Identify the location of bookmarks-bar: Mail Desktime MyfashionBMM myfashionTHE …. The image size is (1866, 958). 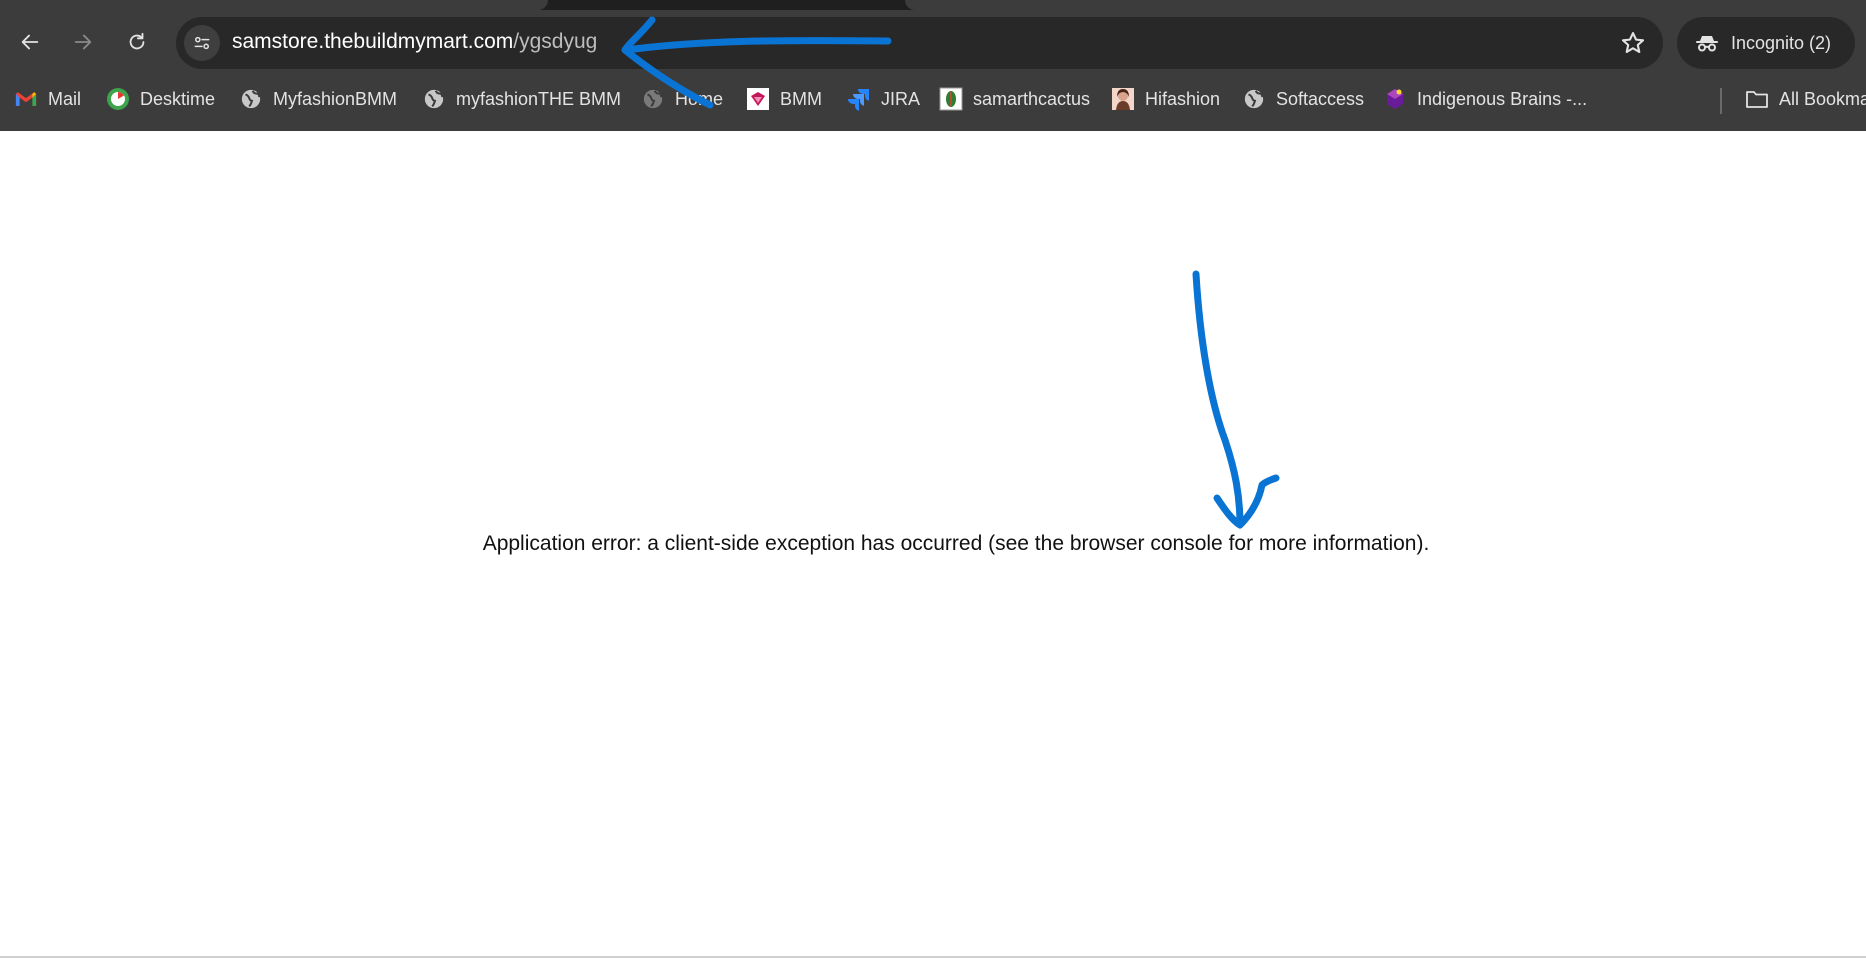
(933, 99).